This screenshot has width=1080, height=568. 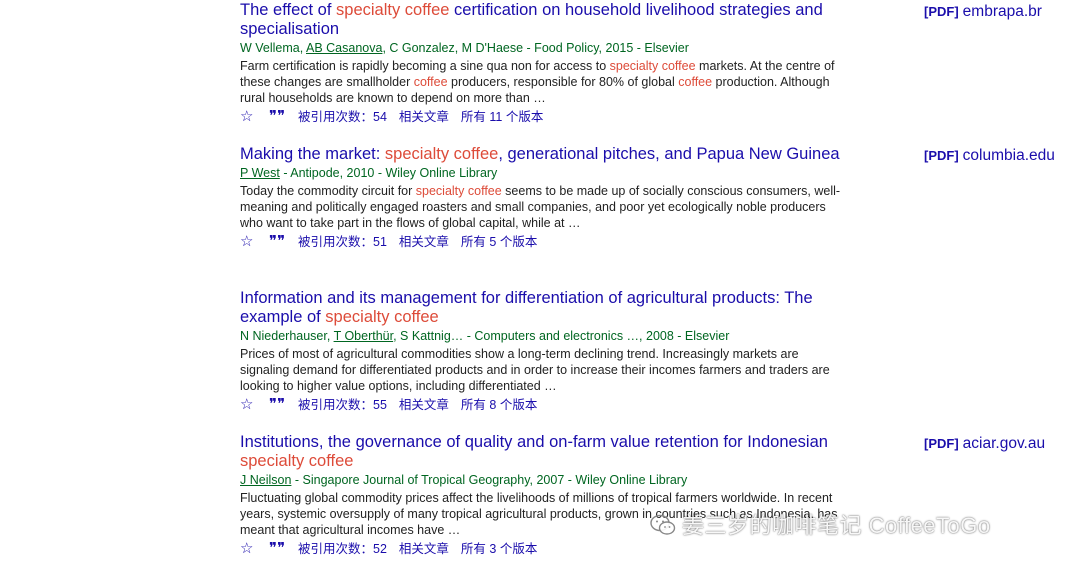 I want to click on result-actions: ☆ ❞❞ 被引用次数：51 相关文章 所有 5 个版本, so click(x=545, y=242).